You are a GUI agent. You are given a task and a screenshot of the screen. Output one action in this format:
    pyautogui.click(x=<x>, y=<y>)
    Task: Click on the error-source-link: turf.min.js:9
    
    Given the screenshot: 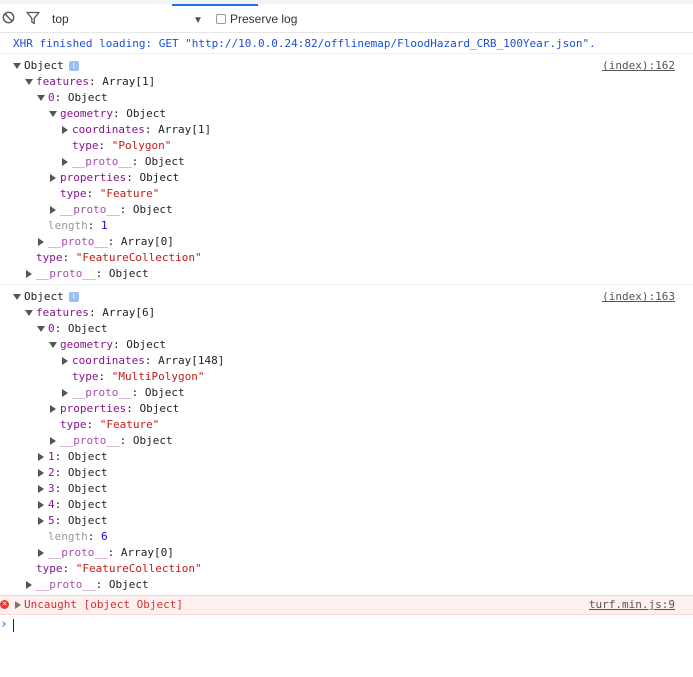 What is the action you would take?
    pyautogui.click(x=632, y=605)
    